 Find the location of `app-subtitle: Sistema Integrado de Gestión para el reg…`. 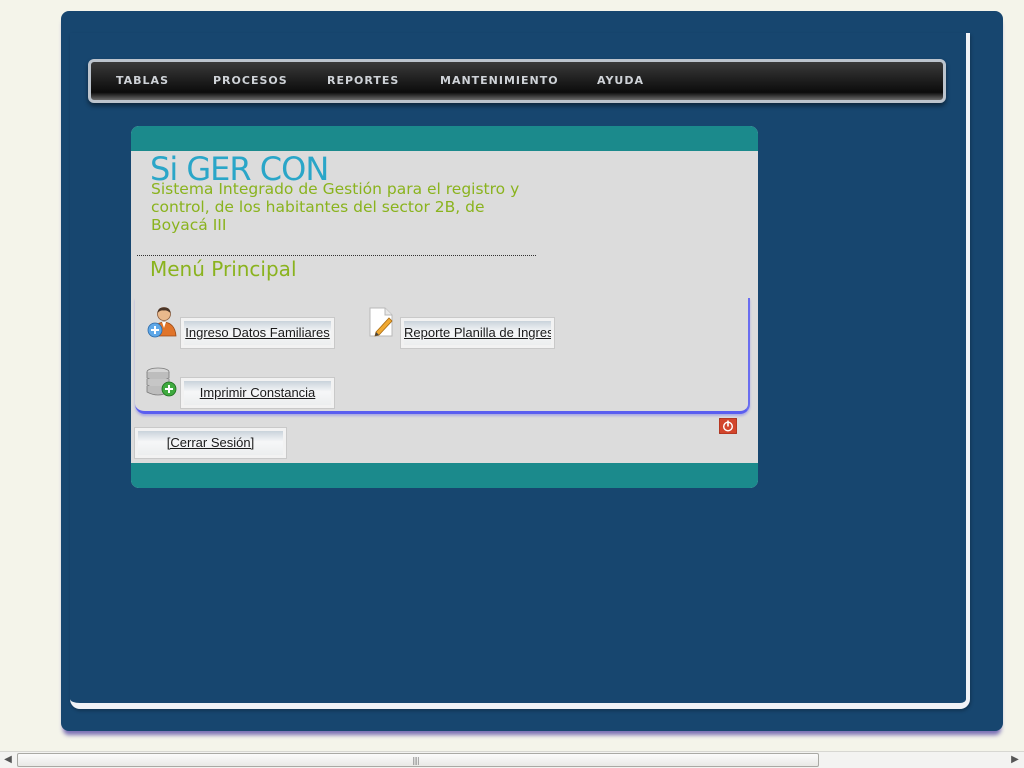

app-subtitle: Sistema Integrado de Gestión para el reg… is located at coordinates (335, 207).